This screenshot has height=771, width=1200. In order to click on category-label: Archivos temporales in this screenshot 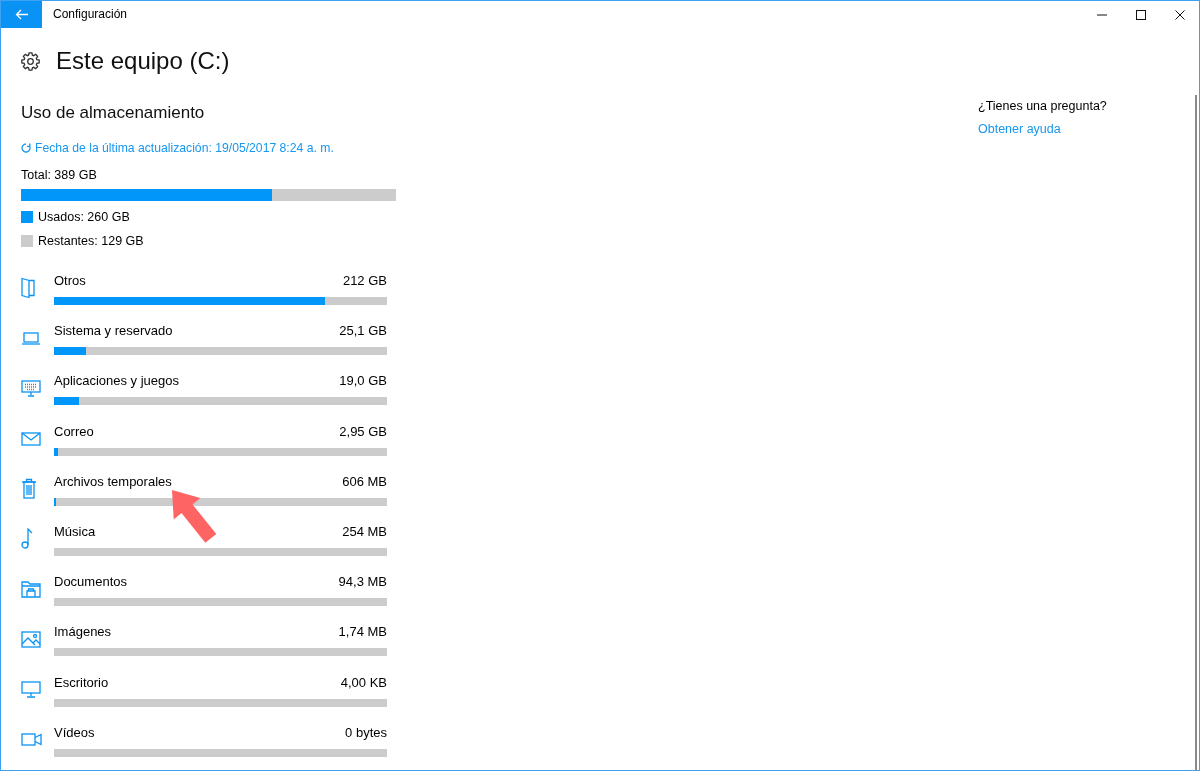, I will do `click(113, 481)`.